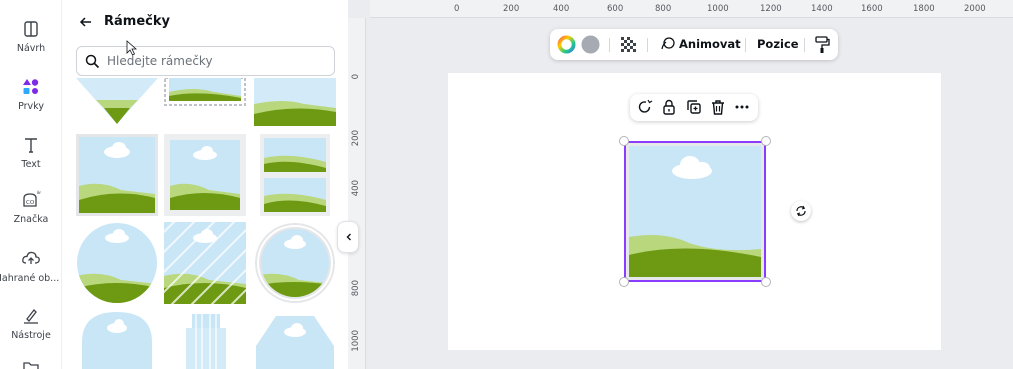 The height and width of the screenshot is (369, 1013). Describe the element at coordinates (590, 44) in the screenshot. I see `color-swatch-gray` at that location.